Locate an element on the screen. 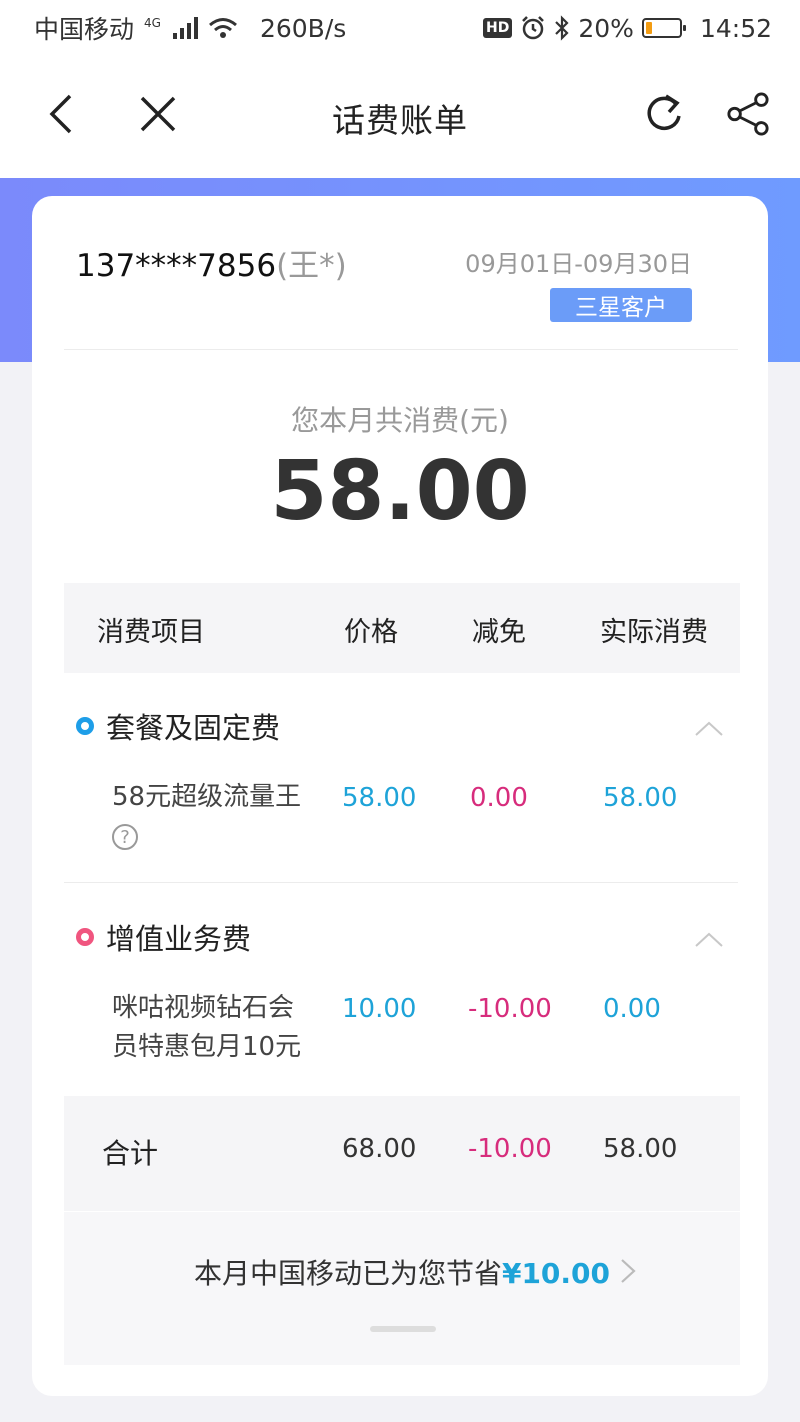 This screenshot has width=800, height=1422. saving-text: 本月中国移动已为您节省¥10.00 is located at coordinates (402, 1272).